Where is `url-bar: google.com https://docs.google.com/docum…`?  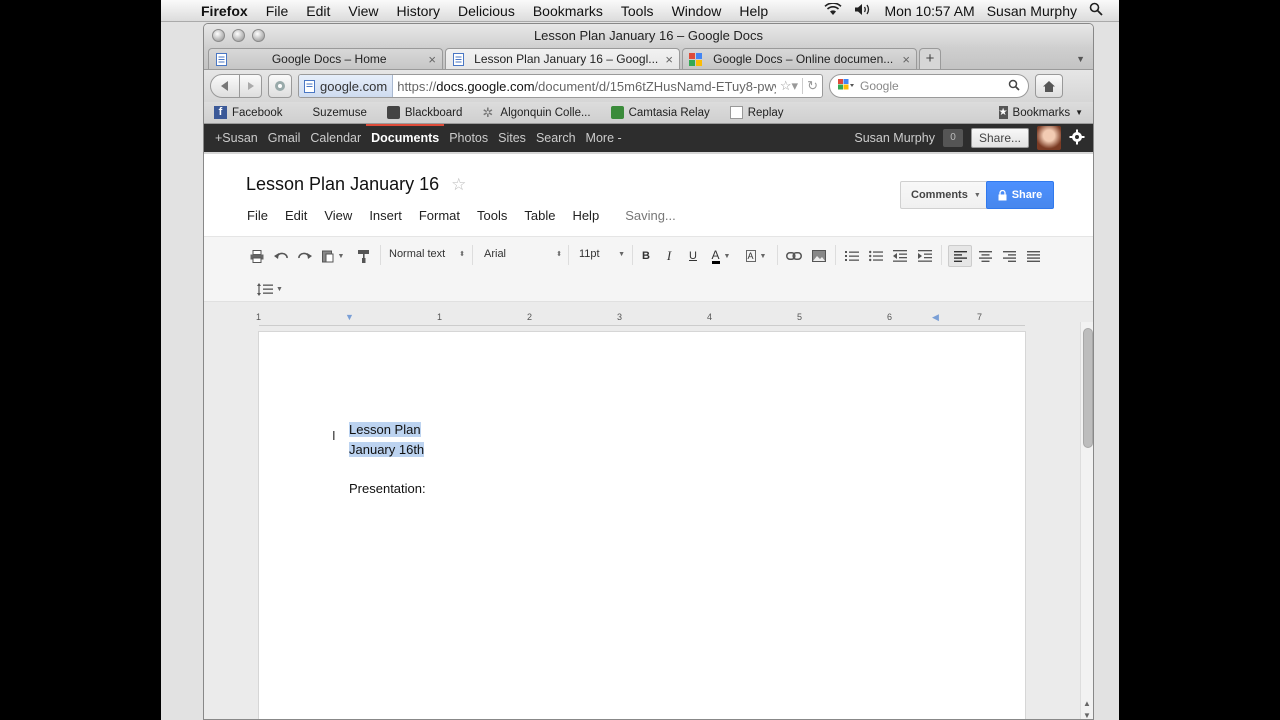
url-bar: google.com https://docs.google.com/docum… is located at coordinates (560, 86).